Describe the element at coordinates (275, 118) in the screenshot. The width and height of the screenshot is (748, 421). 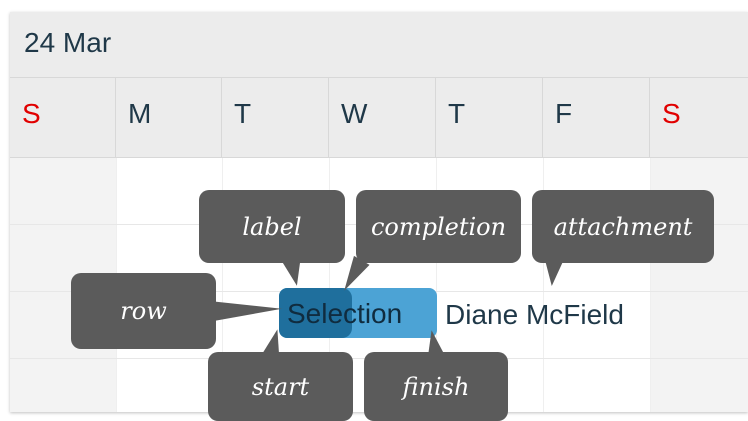
I see `day-header-tuesday: T` at that location.